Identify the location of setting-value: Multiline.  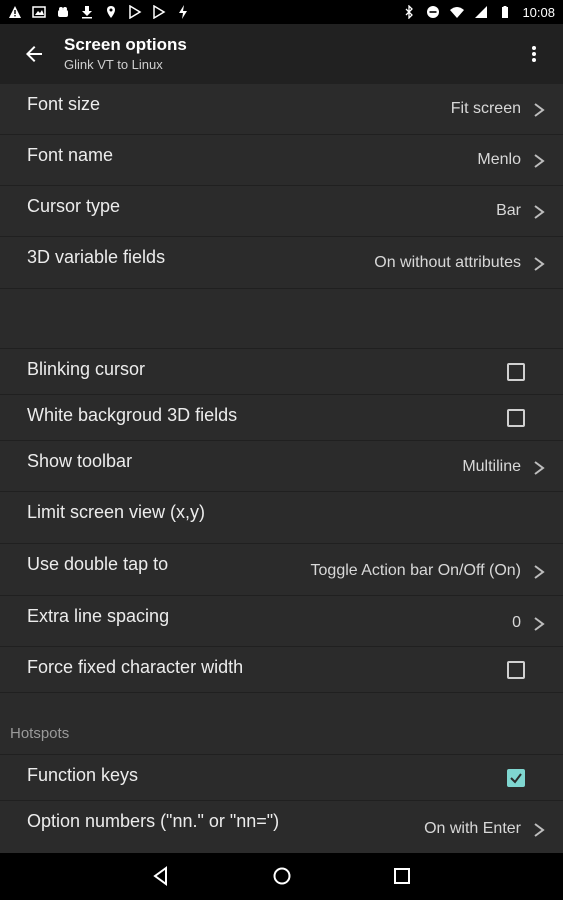
(491, 466).